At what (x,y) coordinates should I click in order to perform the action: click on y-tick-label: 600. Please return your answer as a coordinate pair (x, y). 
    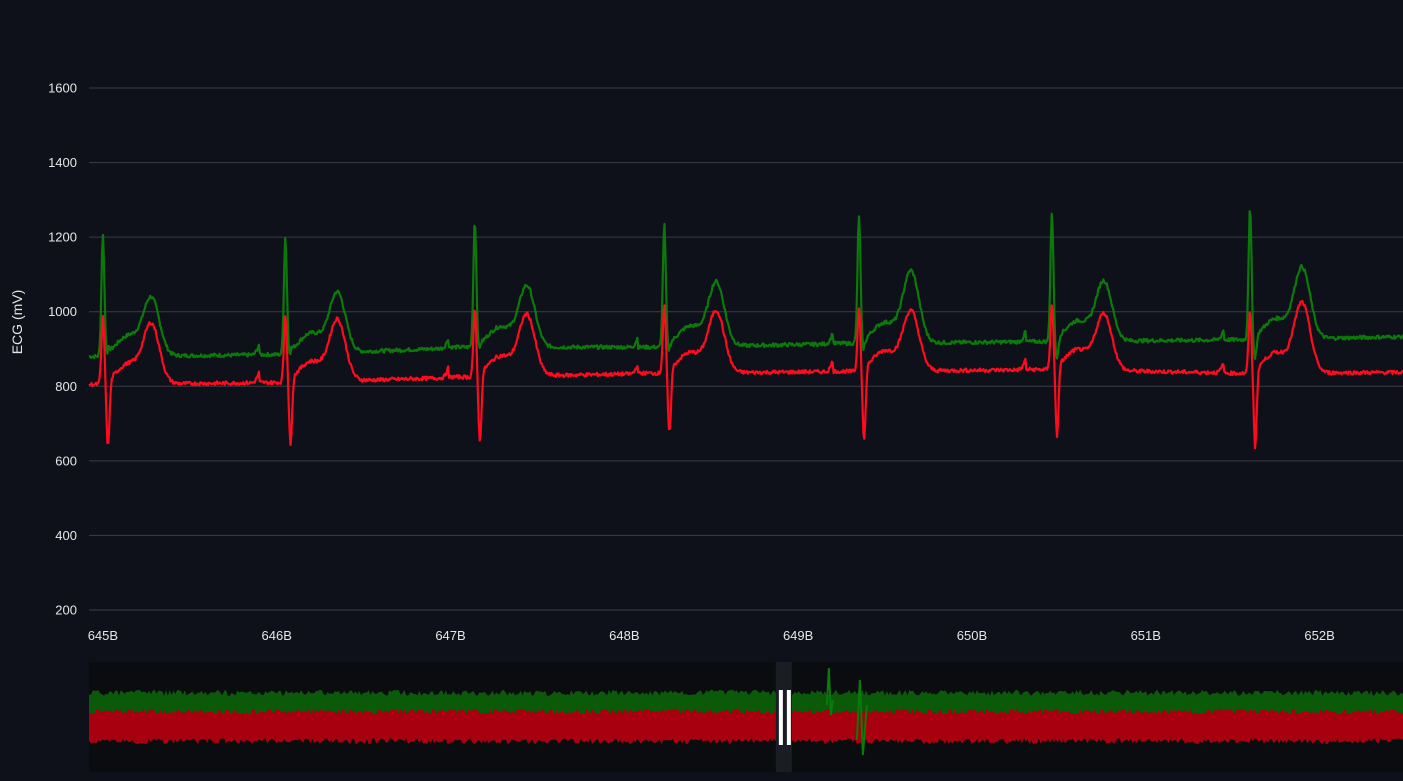
    Looking at the image, I should click on (66, 460).